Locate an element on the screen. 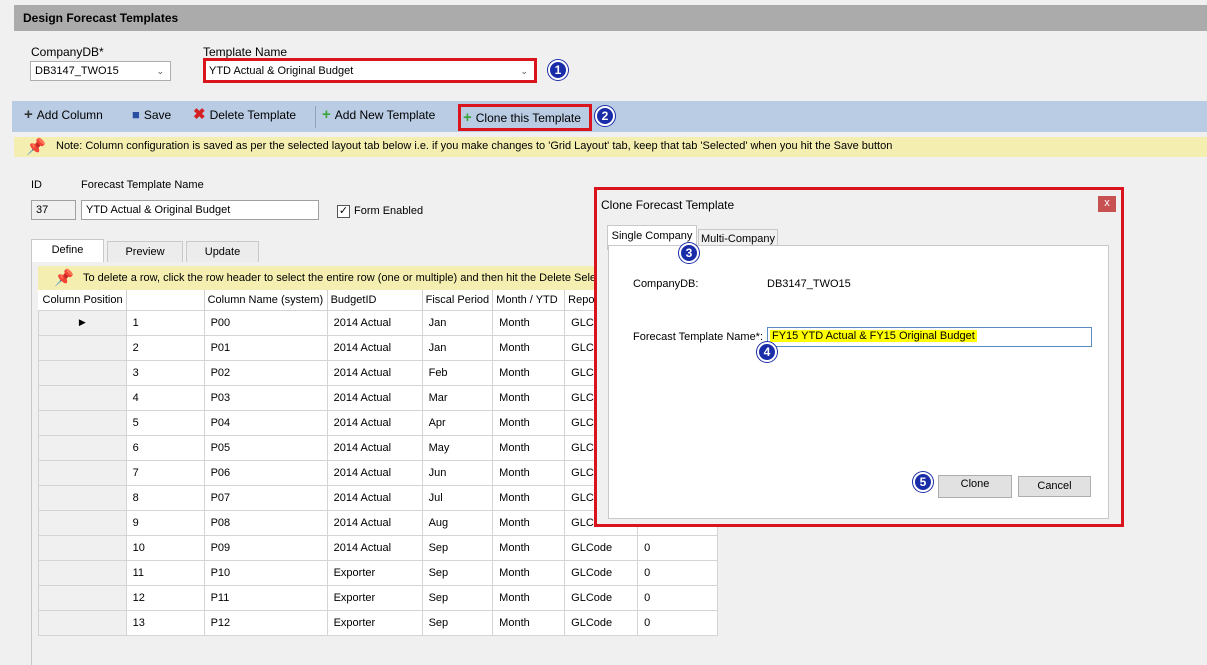 The width and height of the screenshot is (1207, 665). cell-fiscal-period: Aug is located at coordinates (457, 522).